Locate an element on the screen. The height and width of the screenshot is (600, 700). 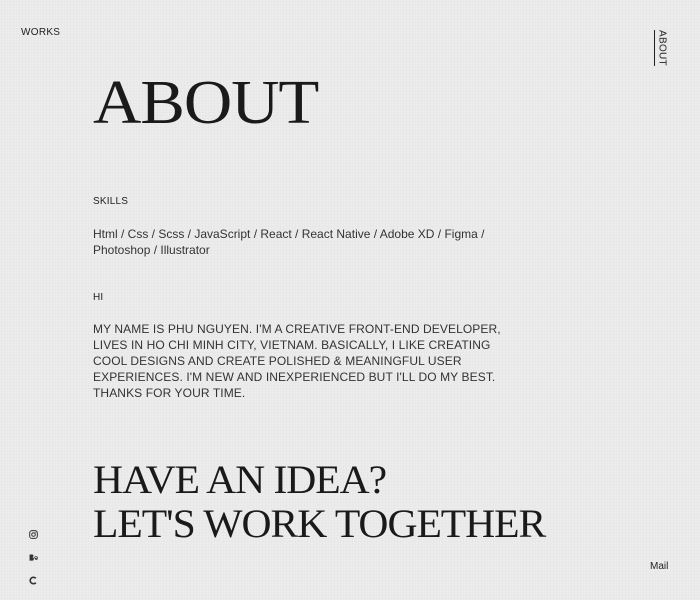
nav-works-link: WORKS is located at coordinates (40, 32).